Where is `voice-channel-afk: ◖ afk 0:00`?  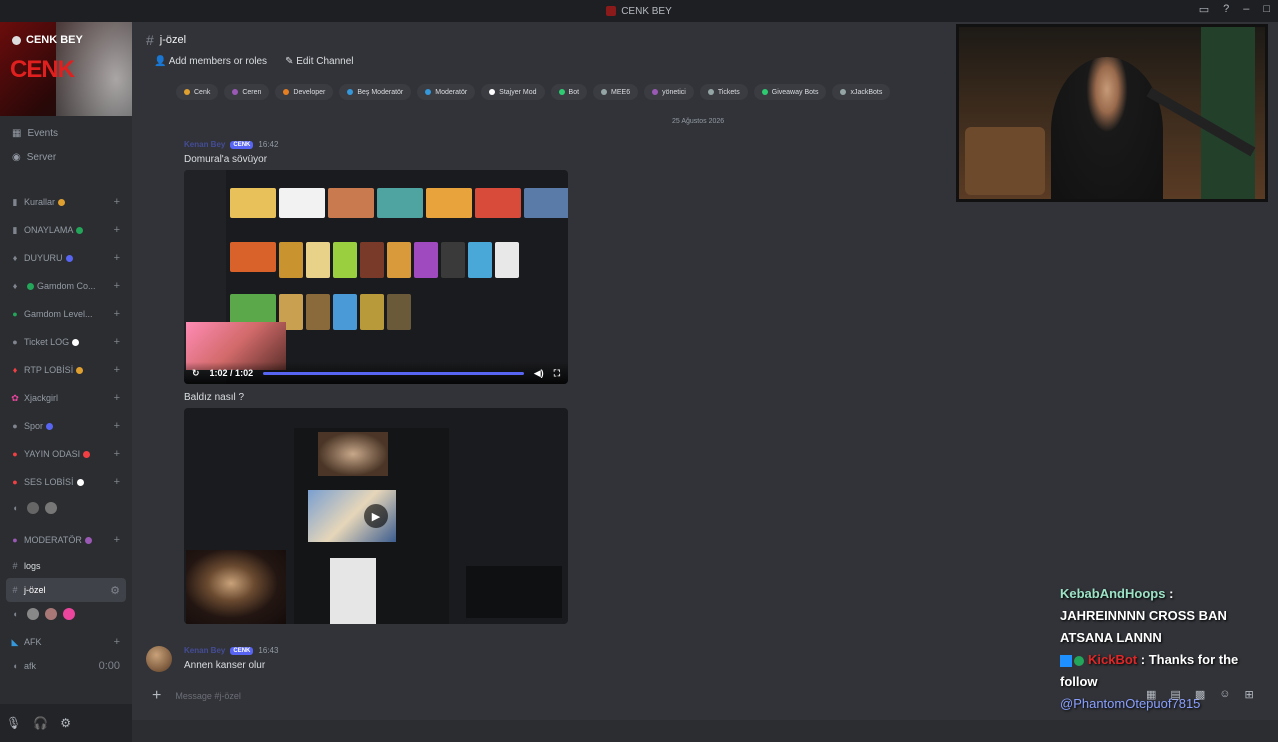 voice-channel-afk: ◖ afk 0:00 is located at coordinates (66, 666).